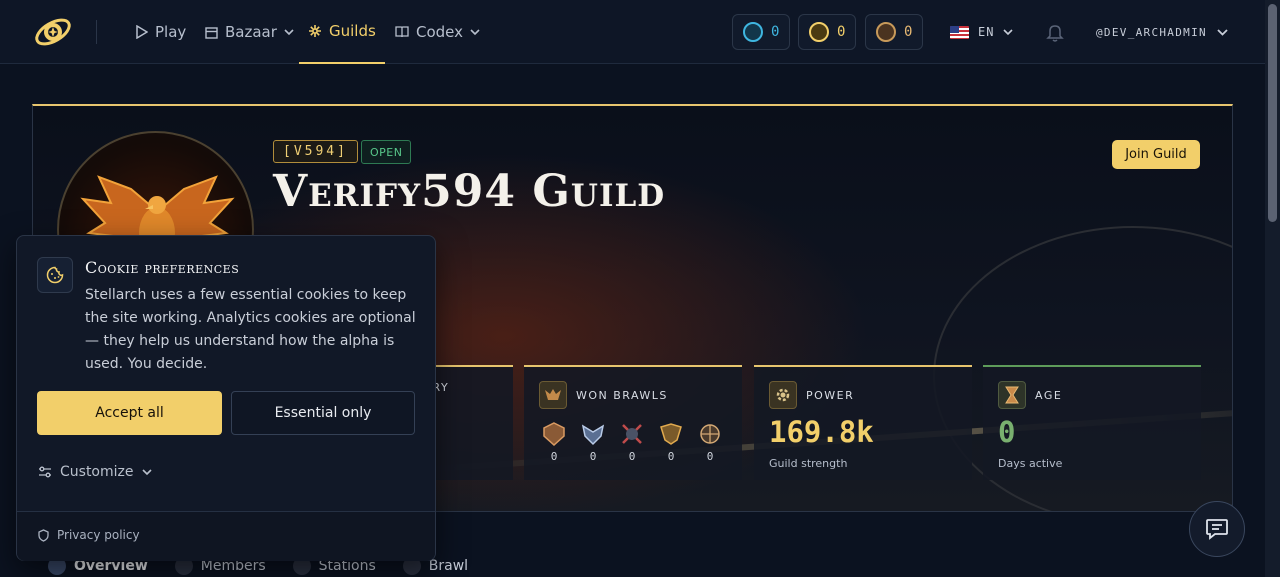 This screenshot has width=1280, height=577. Describe the element at coordinates (386, 152) in the screenshot. I see `guild-status-badge: OPEN` at that location.